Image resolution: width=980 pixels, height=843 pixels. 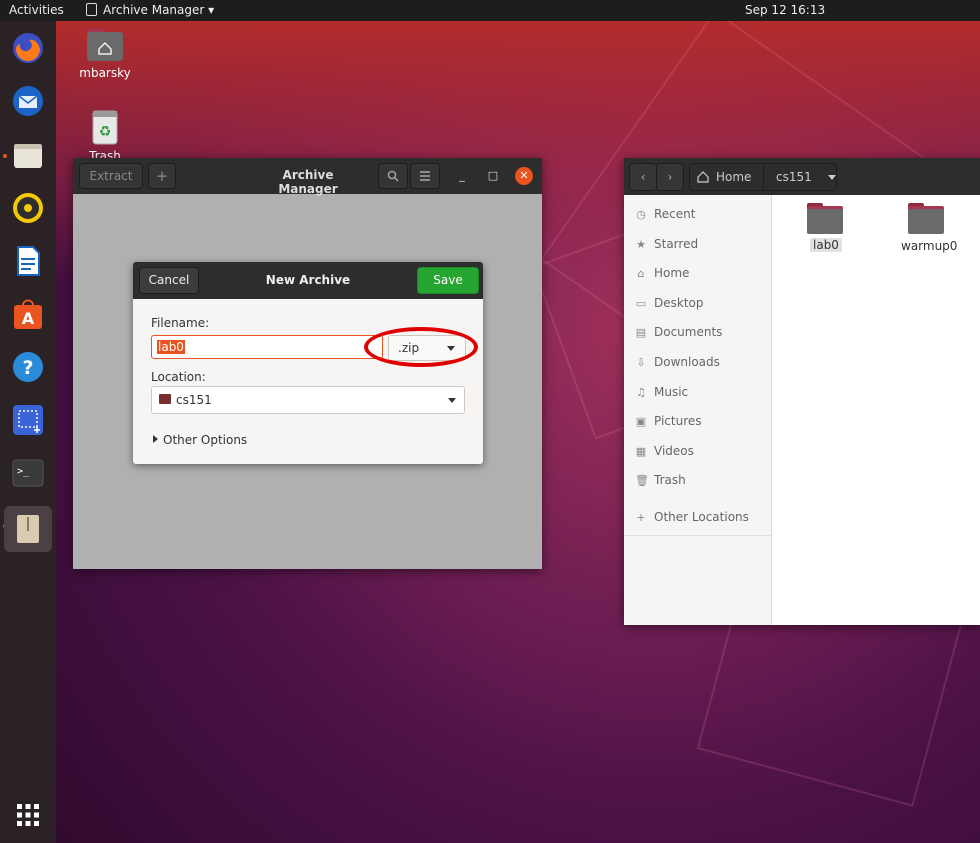 I want to click on show-applications-icon, so click(x=28, y=815).